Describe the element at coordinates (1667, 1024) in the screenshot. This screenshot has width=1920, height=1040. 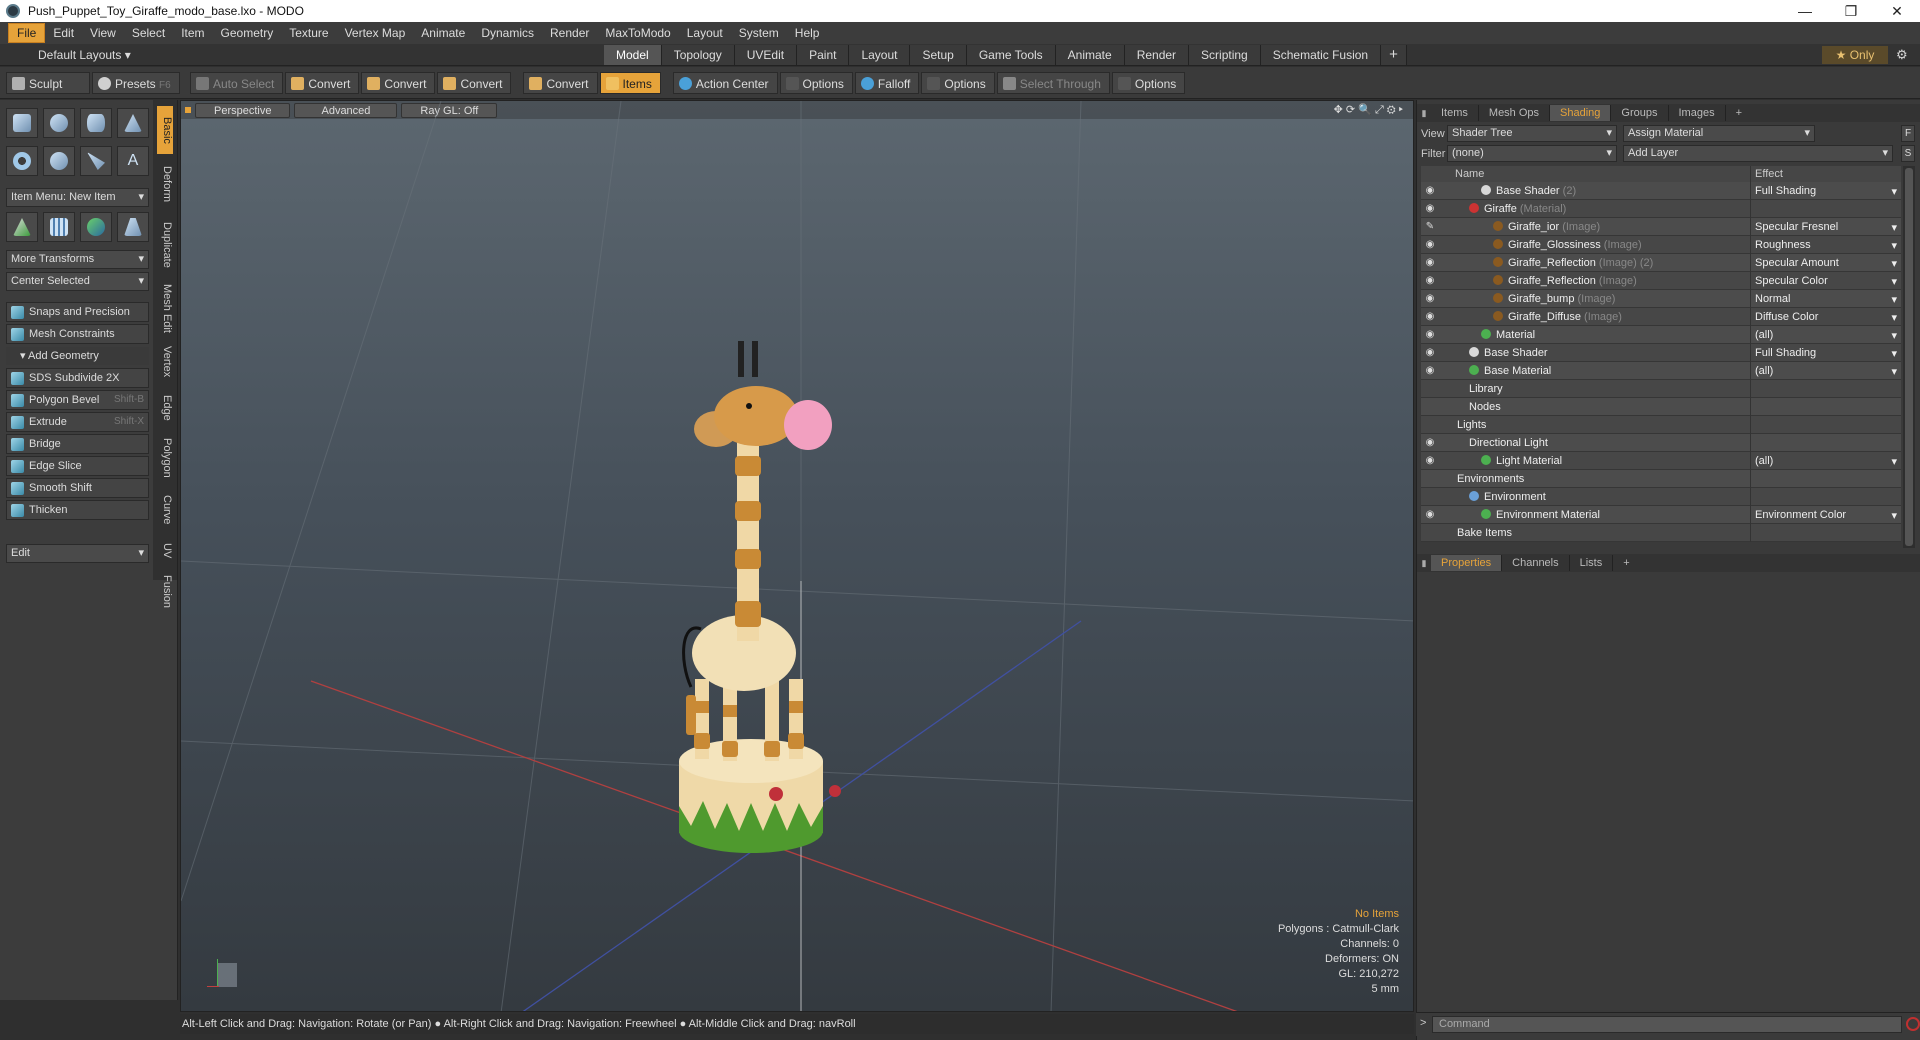
I see `command-input: Command` at that location.